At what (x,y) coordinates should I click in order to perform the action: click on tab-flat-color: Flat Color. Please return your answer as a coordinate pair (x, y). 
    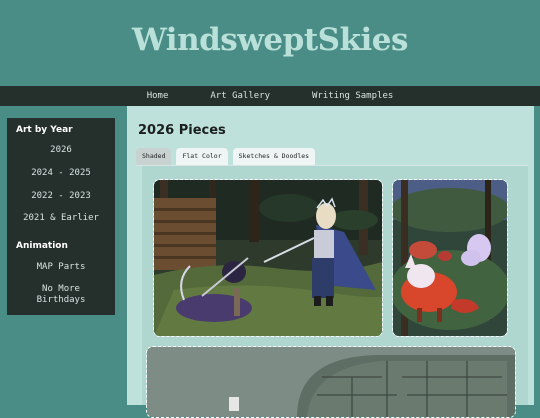
    Looking at the image, I should click on (202, 156).